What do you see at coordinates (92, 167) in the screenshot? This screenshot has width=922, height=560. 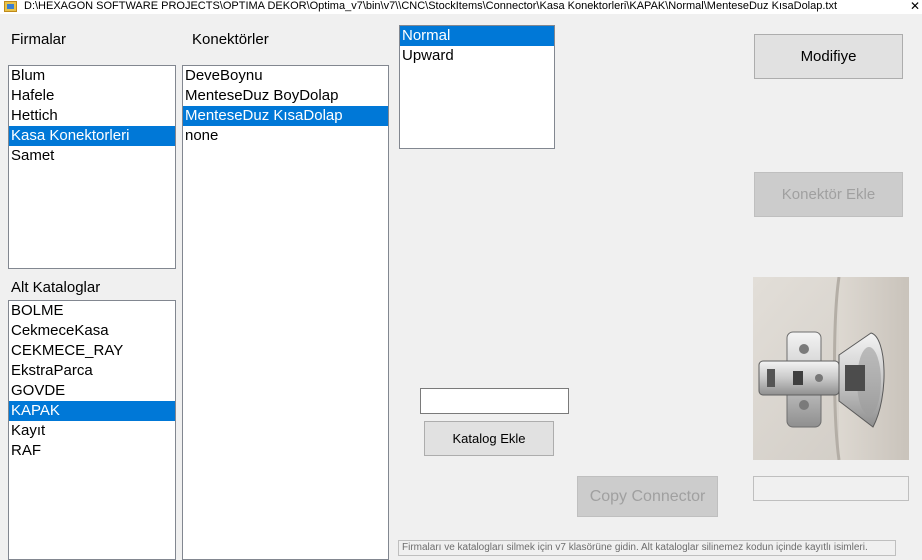 I see `firmalar-listbox: Blum Hafele Hettich Kasa Konektorleri Samet` at bounding box center [92, 167].